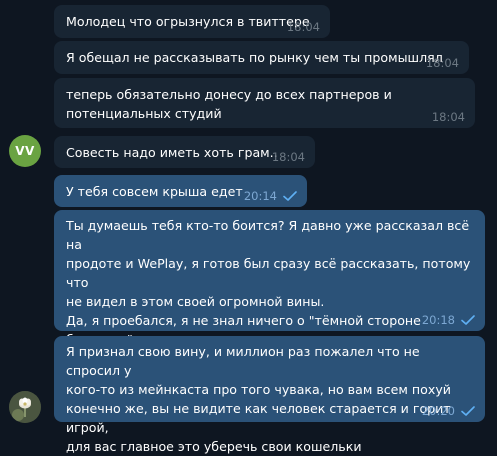  I want to click on incoming-message: Совесть надо иметь хоть грам.. 18:04, so click(184, 152).